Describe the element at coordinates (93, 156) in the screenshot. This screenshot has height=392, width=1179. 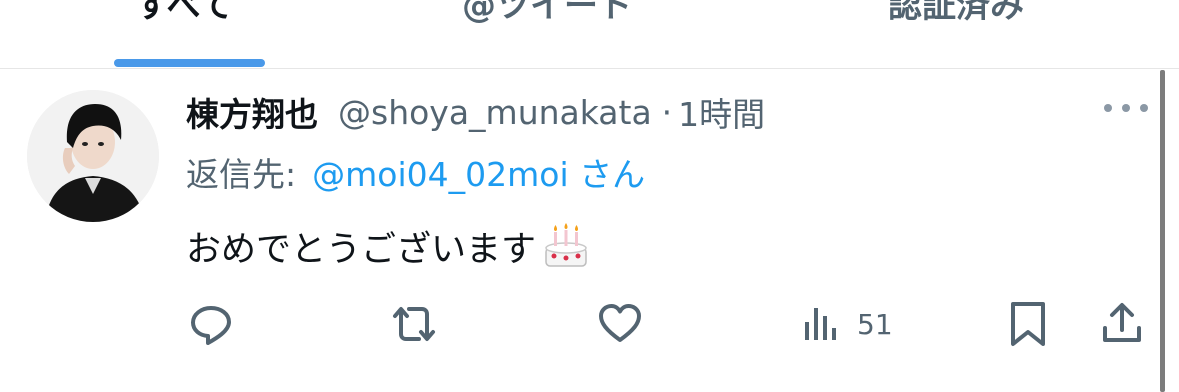
I see `avatar` at that location.